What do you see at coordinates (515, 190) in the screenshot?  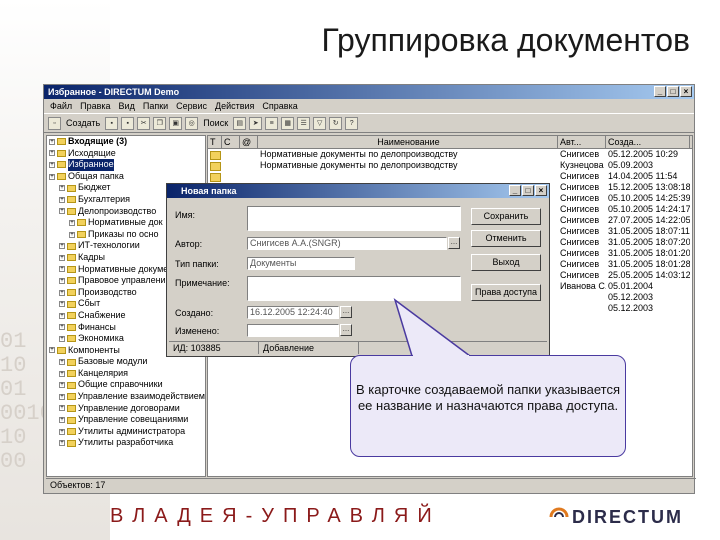 I see `dialog-minimize-button: _` at bounding box center [515, 190].